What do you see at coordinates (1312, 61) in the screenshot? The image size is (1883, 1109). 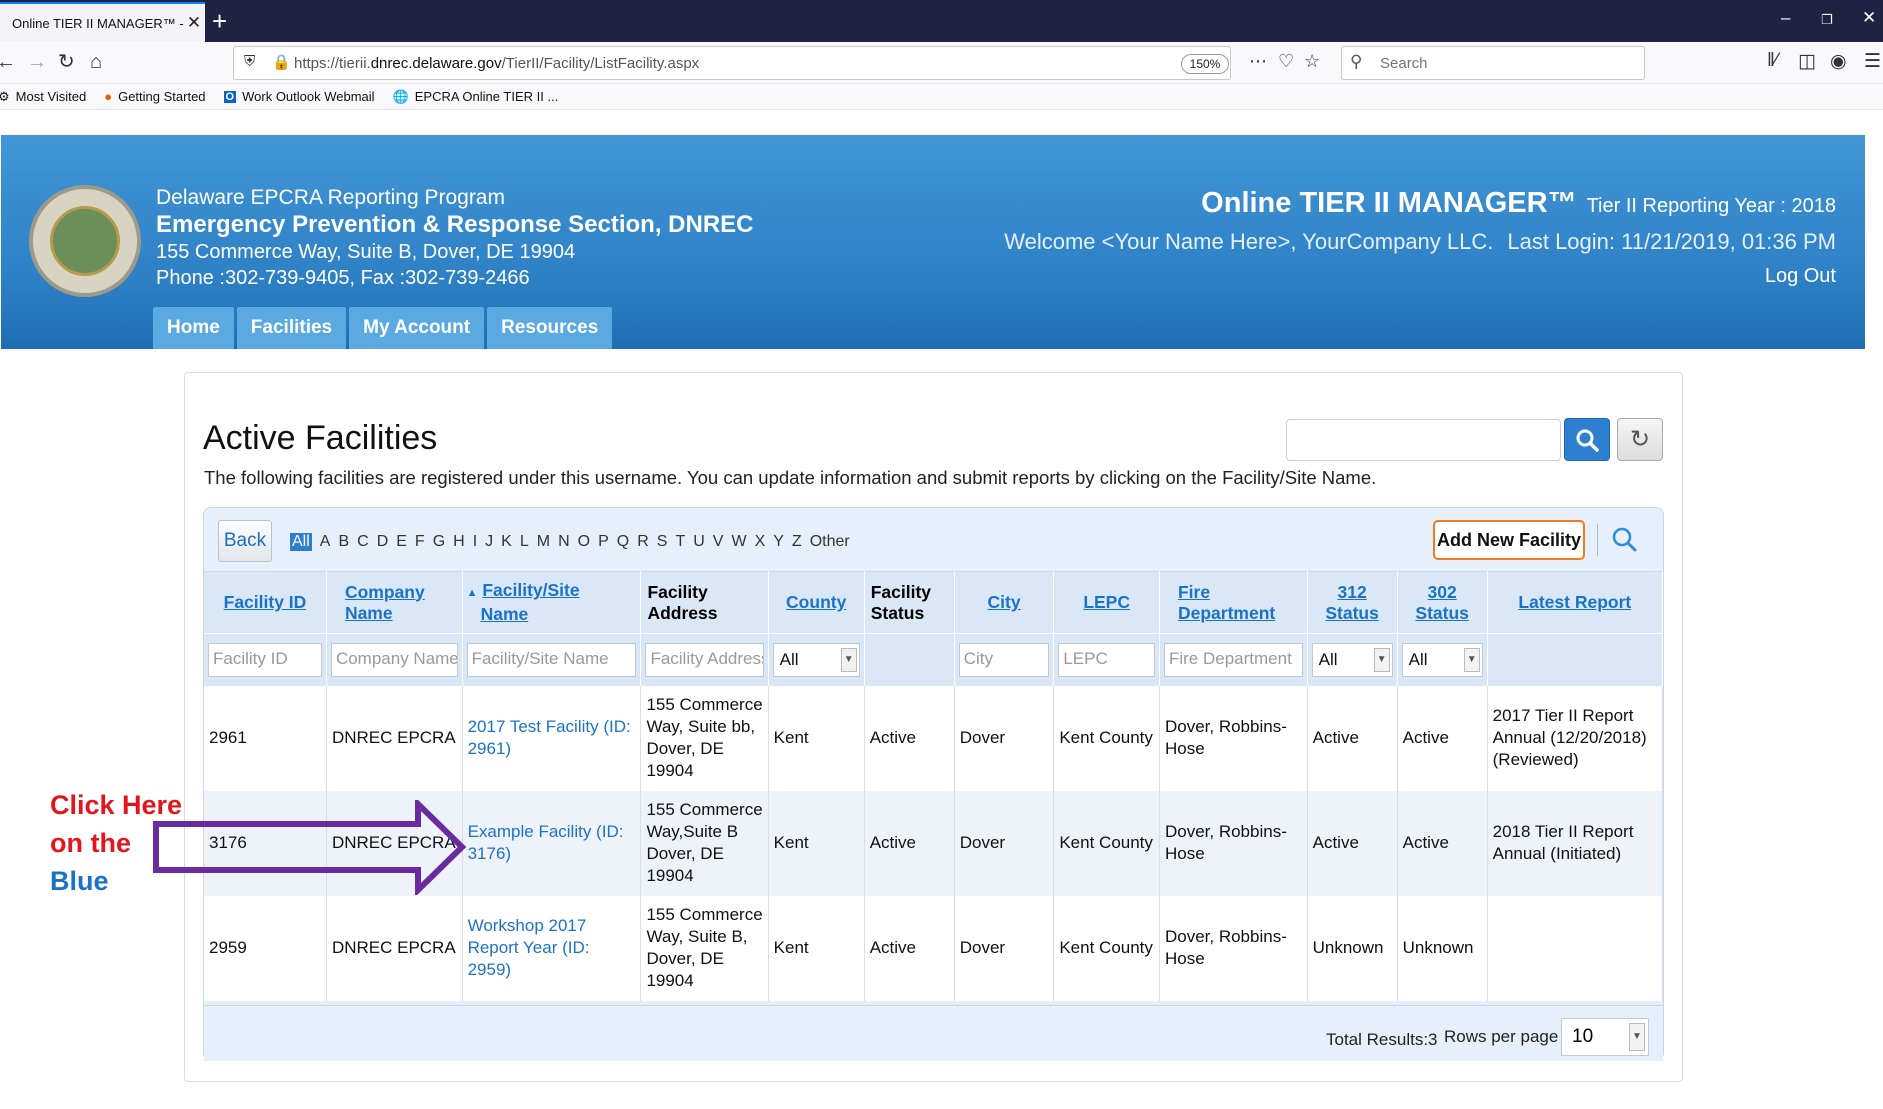 I see `bookmark-star-icon: ☆` at bounding box center [1312, 61].